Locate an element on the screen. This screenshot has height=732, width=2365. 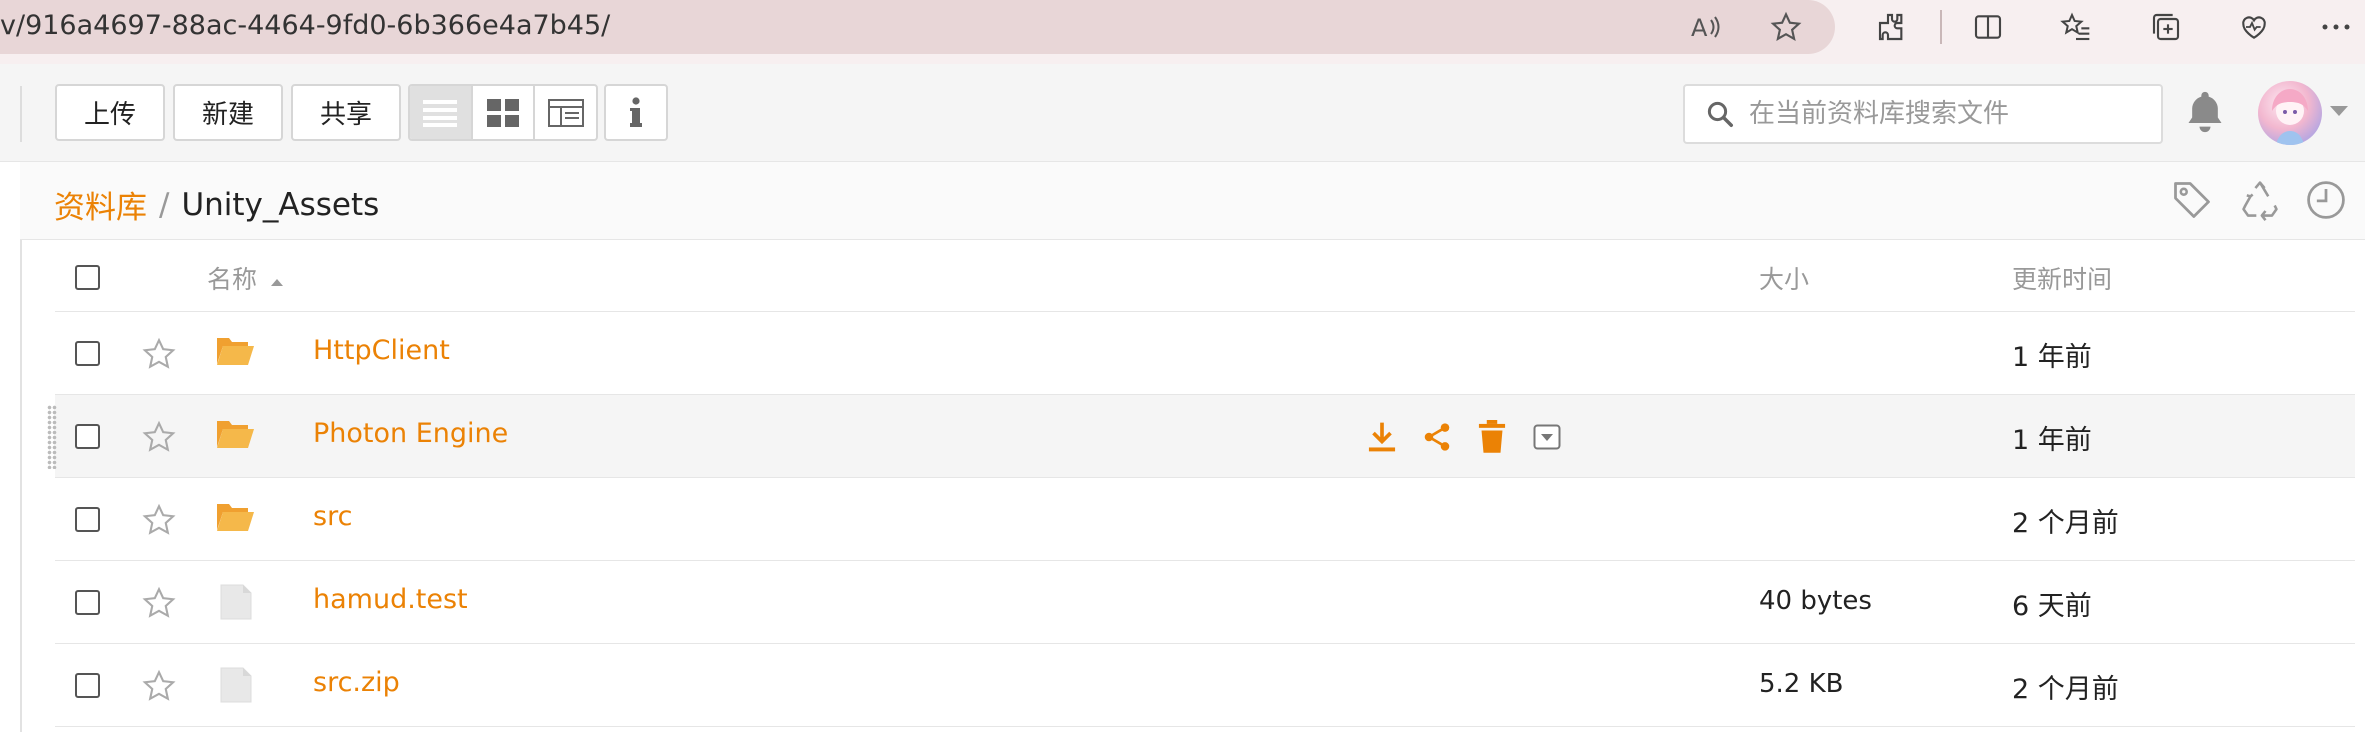
file-name-link: Photon Engine is located at coordinates (410, 433).